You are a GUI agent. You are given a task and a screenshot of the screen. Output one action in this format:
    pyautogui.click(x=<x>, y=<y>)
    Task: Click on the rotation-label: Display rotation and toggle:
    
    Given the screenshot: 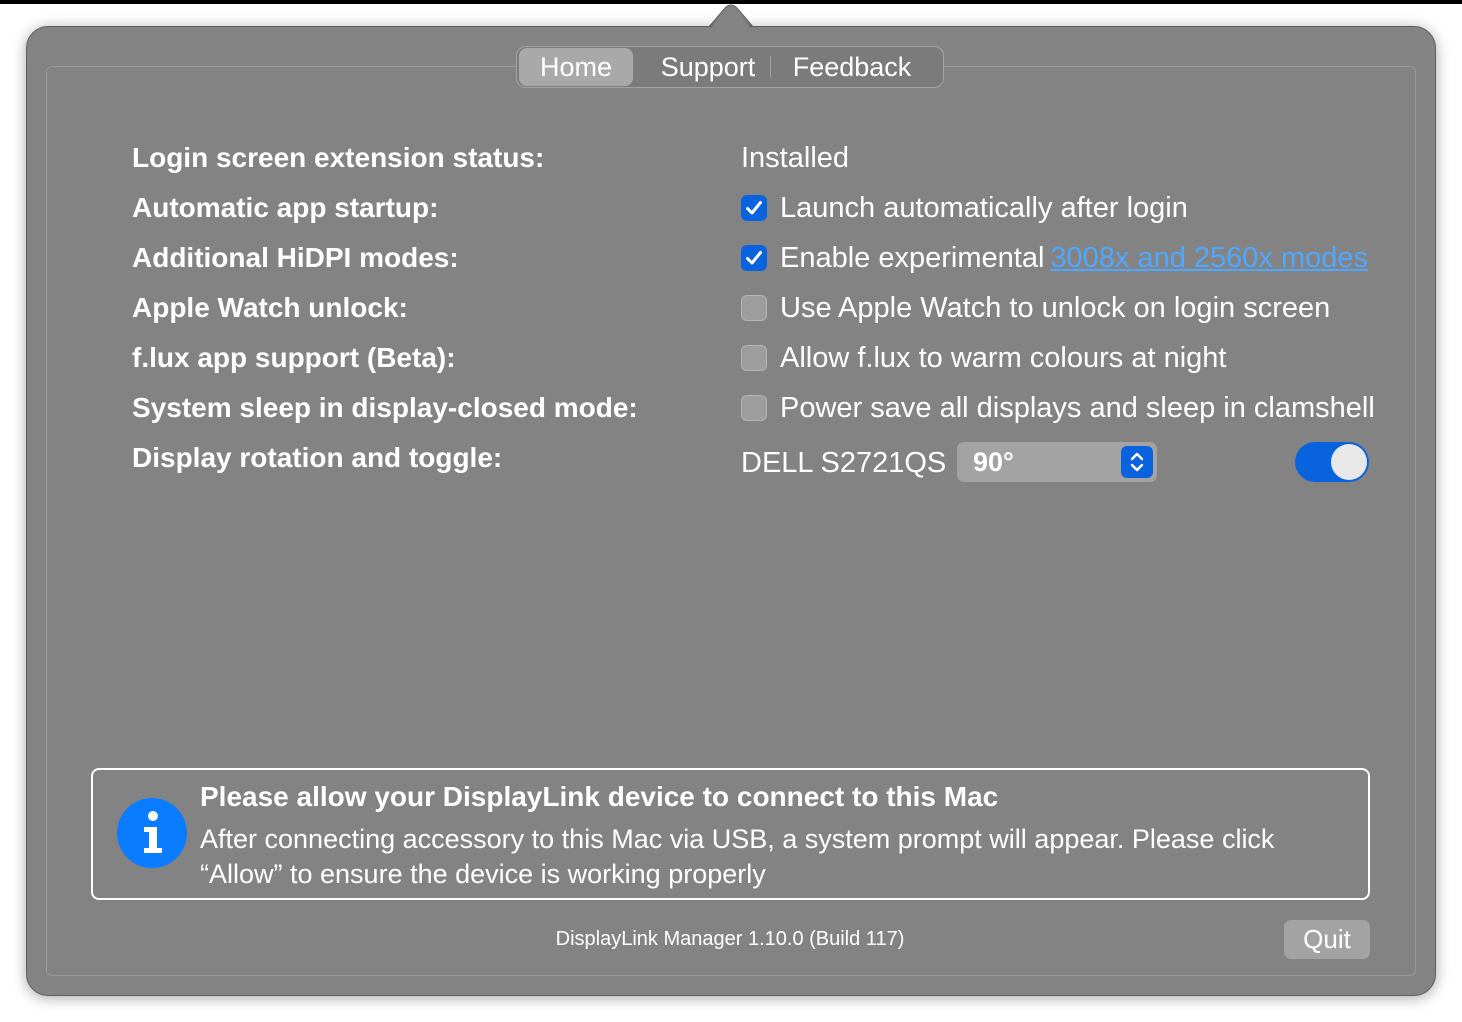 What is the action you would take?
    pyautogui.click(x=317, y=457)
    